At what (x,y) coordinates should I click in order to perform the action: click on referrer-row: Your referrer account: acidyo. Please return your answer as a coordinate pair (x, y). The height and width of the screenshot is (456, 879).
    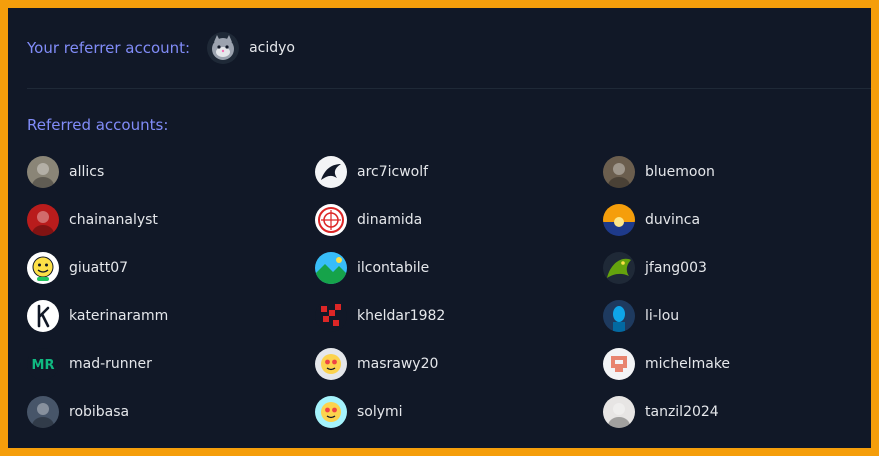
    Looking at the image, I should click on (161, 48).